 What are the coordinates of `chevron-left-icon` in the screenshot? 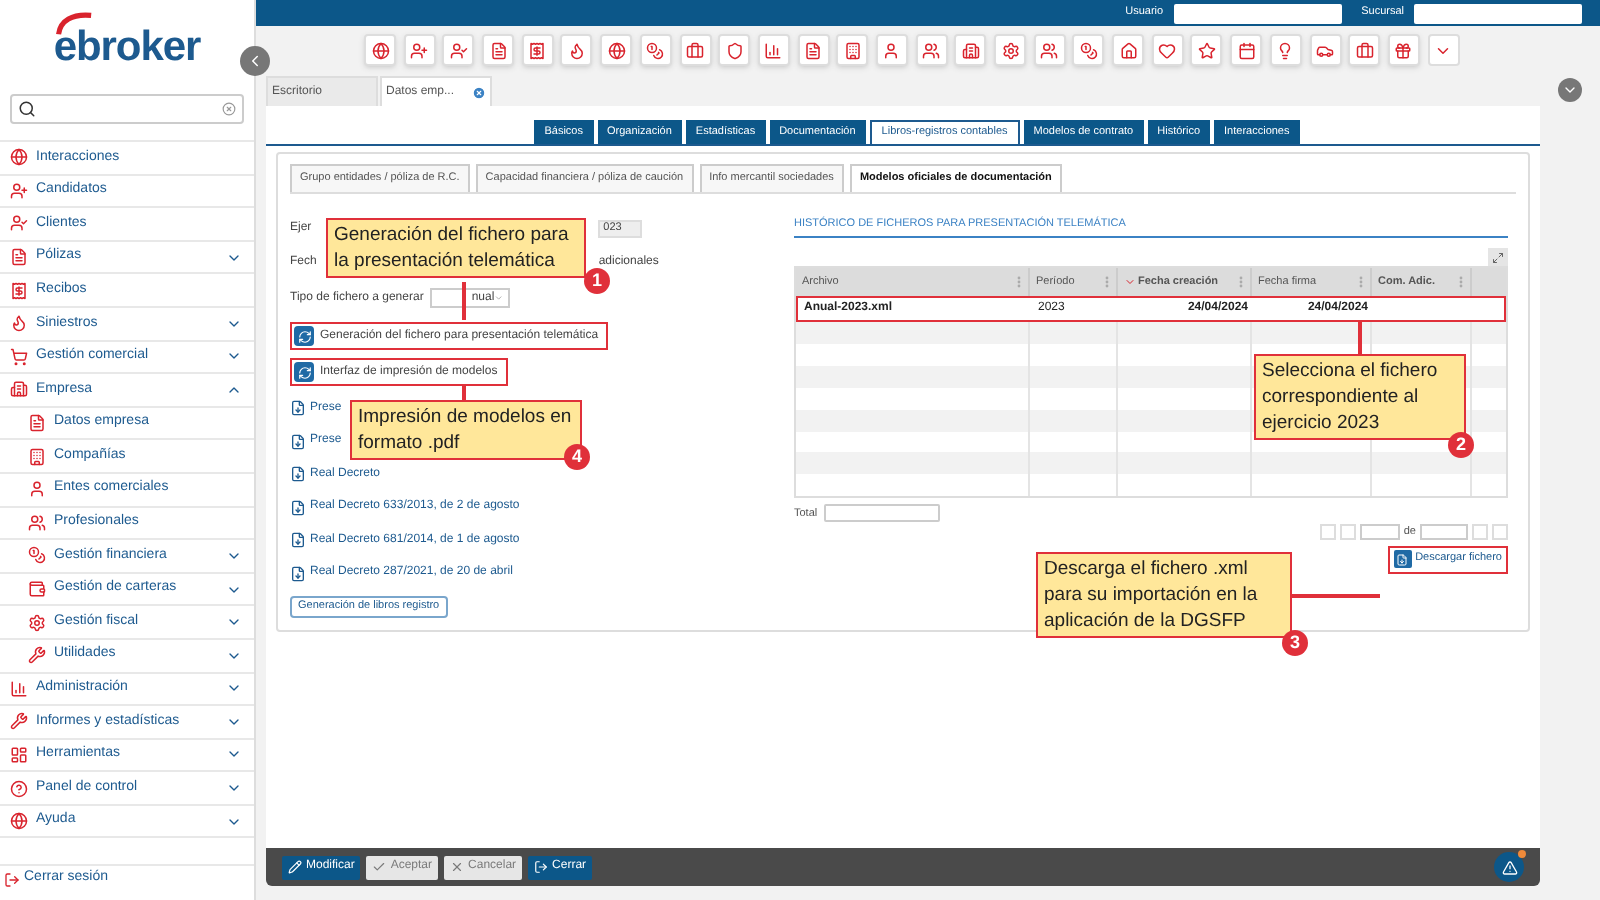 It's located at (255, 61).